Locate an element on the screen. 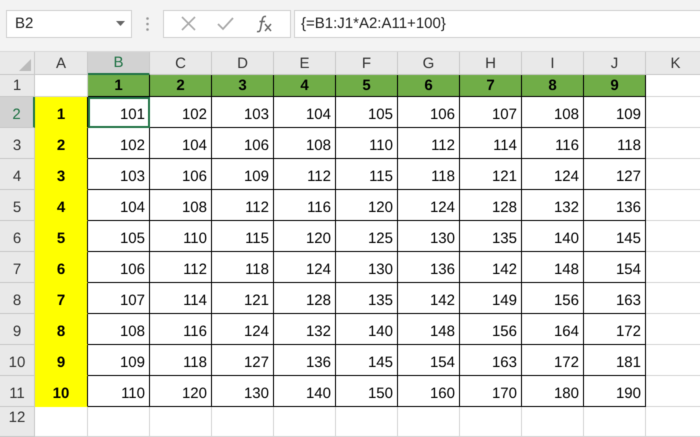  table-cell: 150 is located at coordinates (367, 391).